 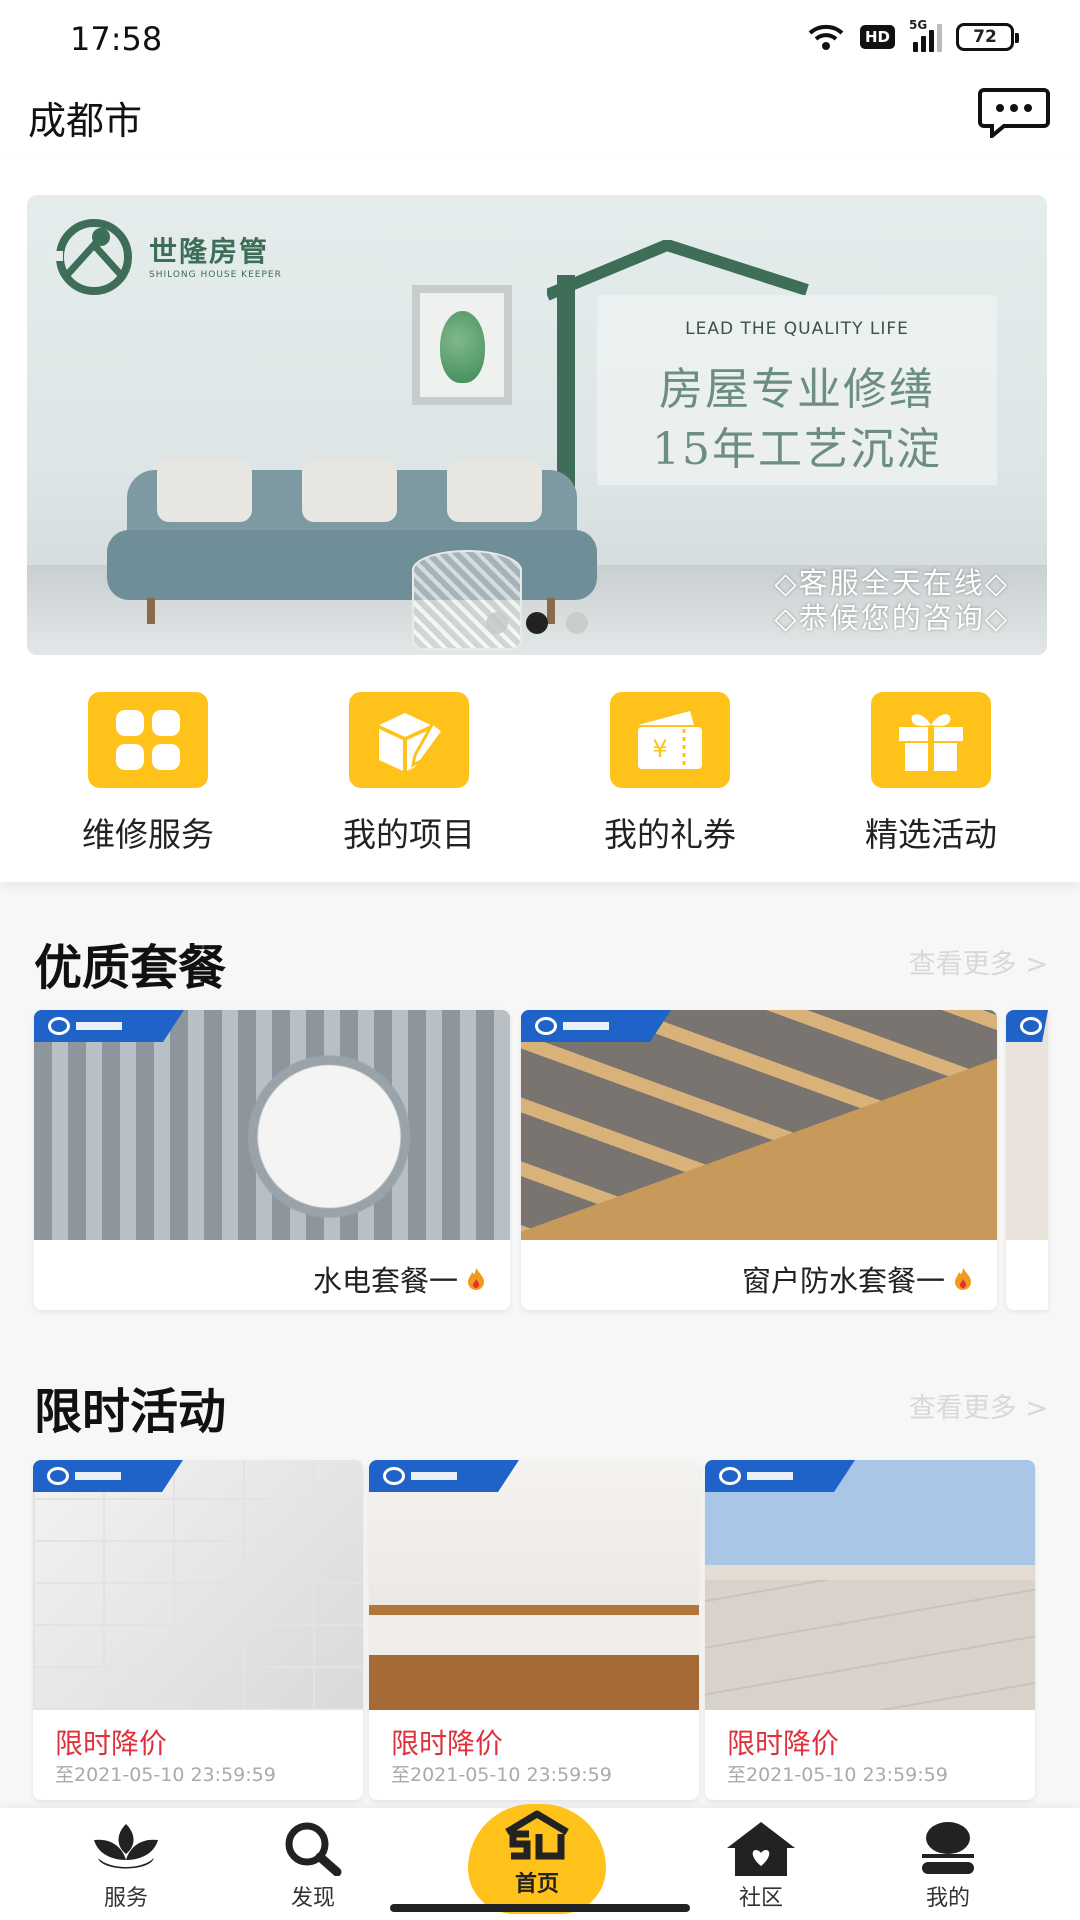 What do you see at coordinates (148, 740) in the screenshot?
I see `grid-icon` at bounding box center [148, 740].